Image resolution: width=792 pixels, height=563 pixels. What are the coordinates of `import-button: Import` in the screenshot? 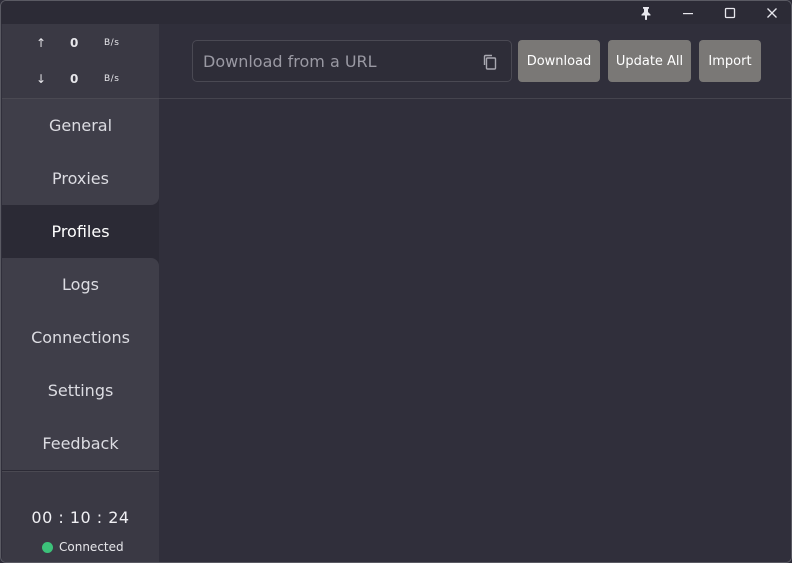 It's located at (730, 61).